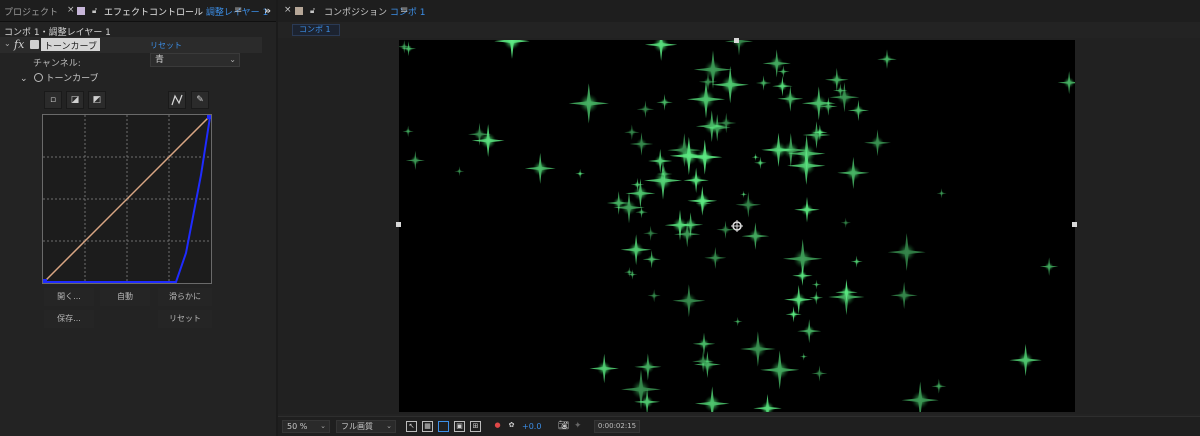 The height and width of the screenshot is (436, 1200). What do you see at coordinates (57, 64) in the screenshot?
I see `channel-label: チャンネル:` at bounding box center [57, 64].